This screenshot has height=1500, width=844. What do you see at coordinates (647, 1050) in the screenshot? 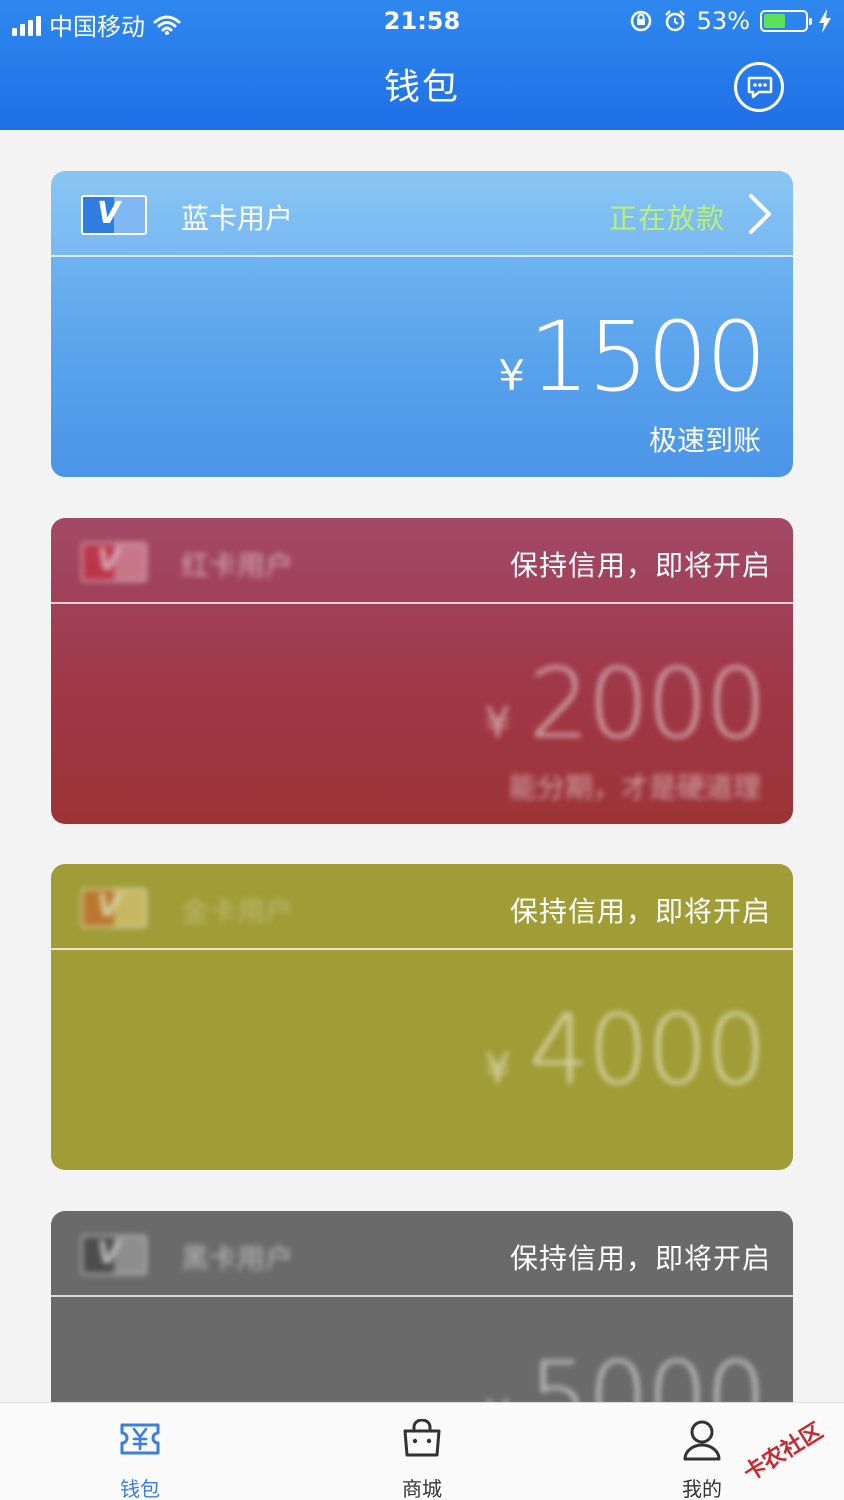
I see `card-amount: 4000` at bounding box center [647, 1050].